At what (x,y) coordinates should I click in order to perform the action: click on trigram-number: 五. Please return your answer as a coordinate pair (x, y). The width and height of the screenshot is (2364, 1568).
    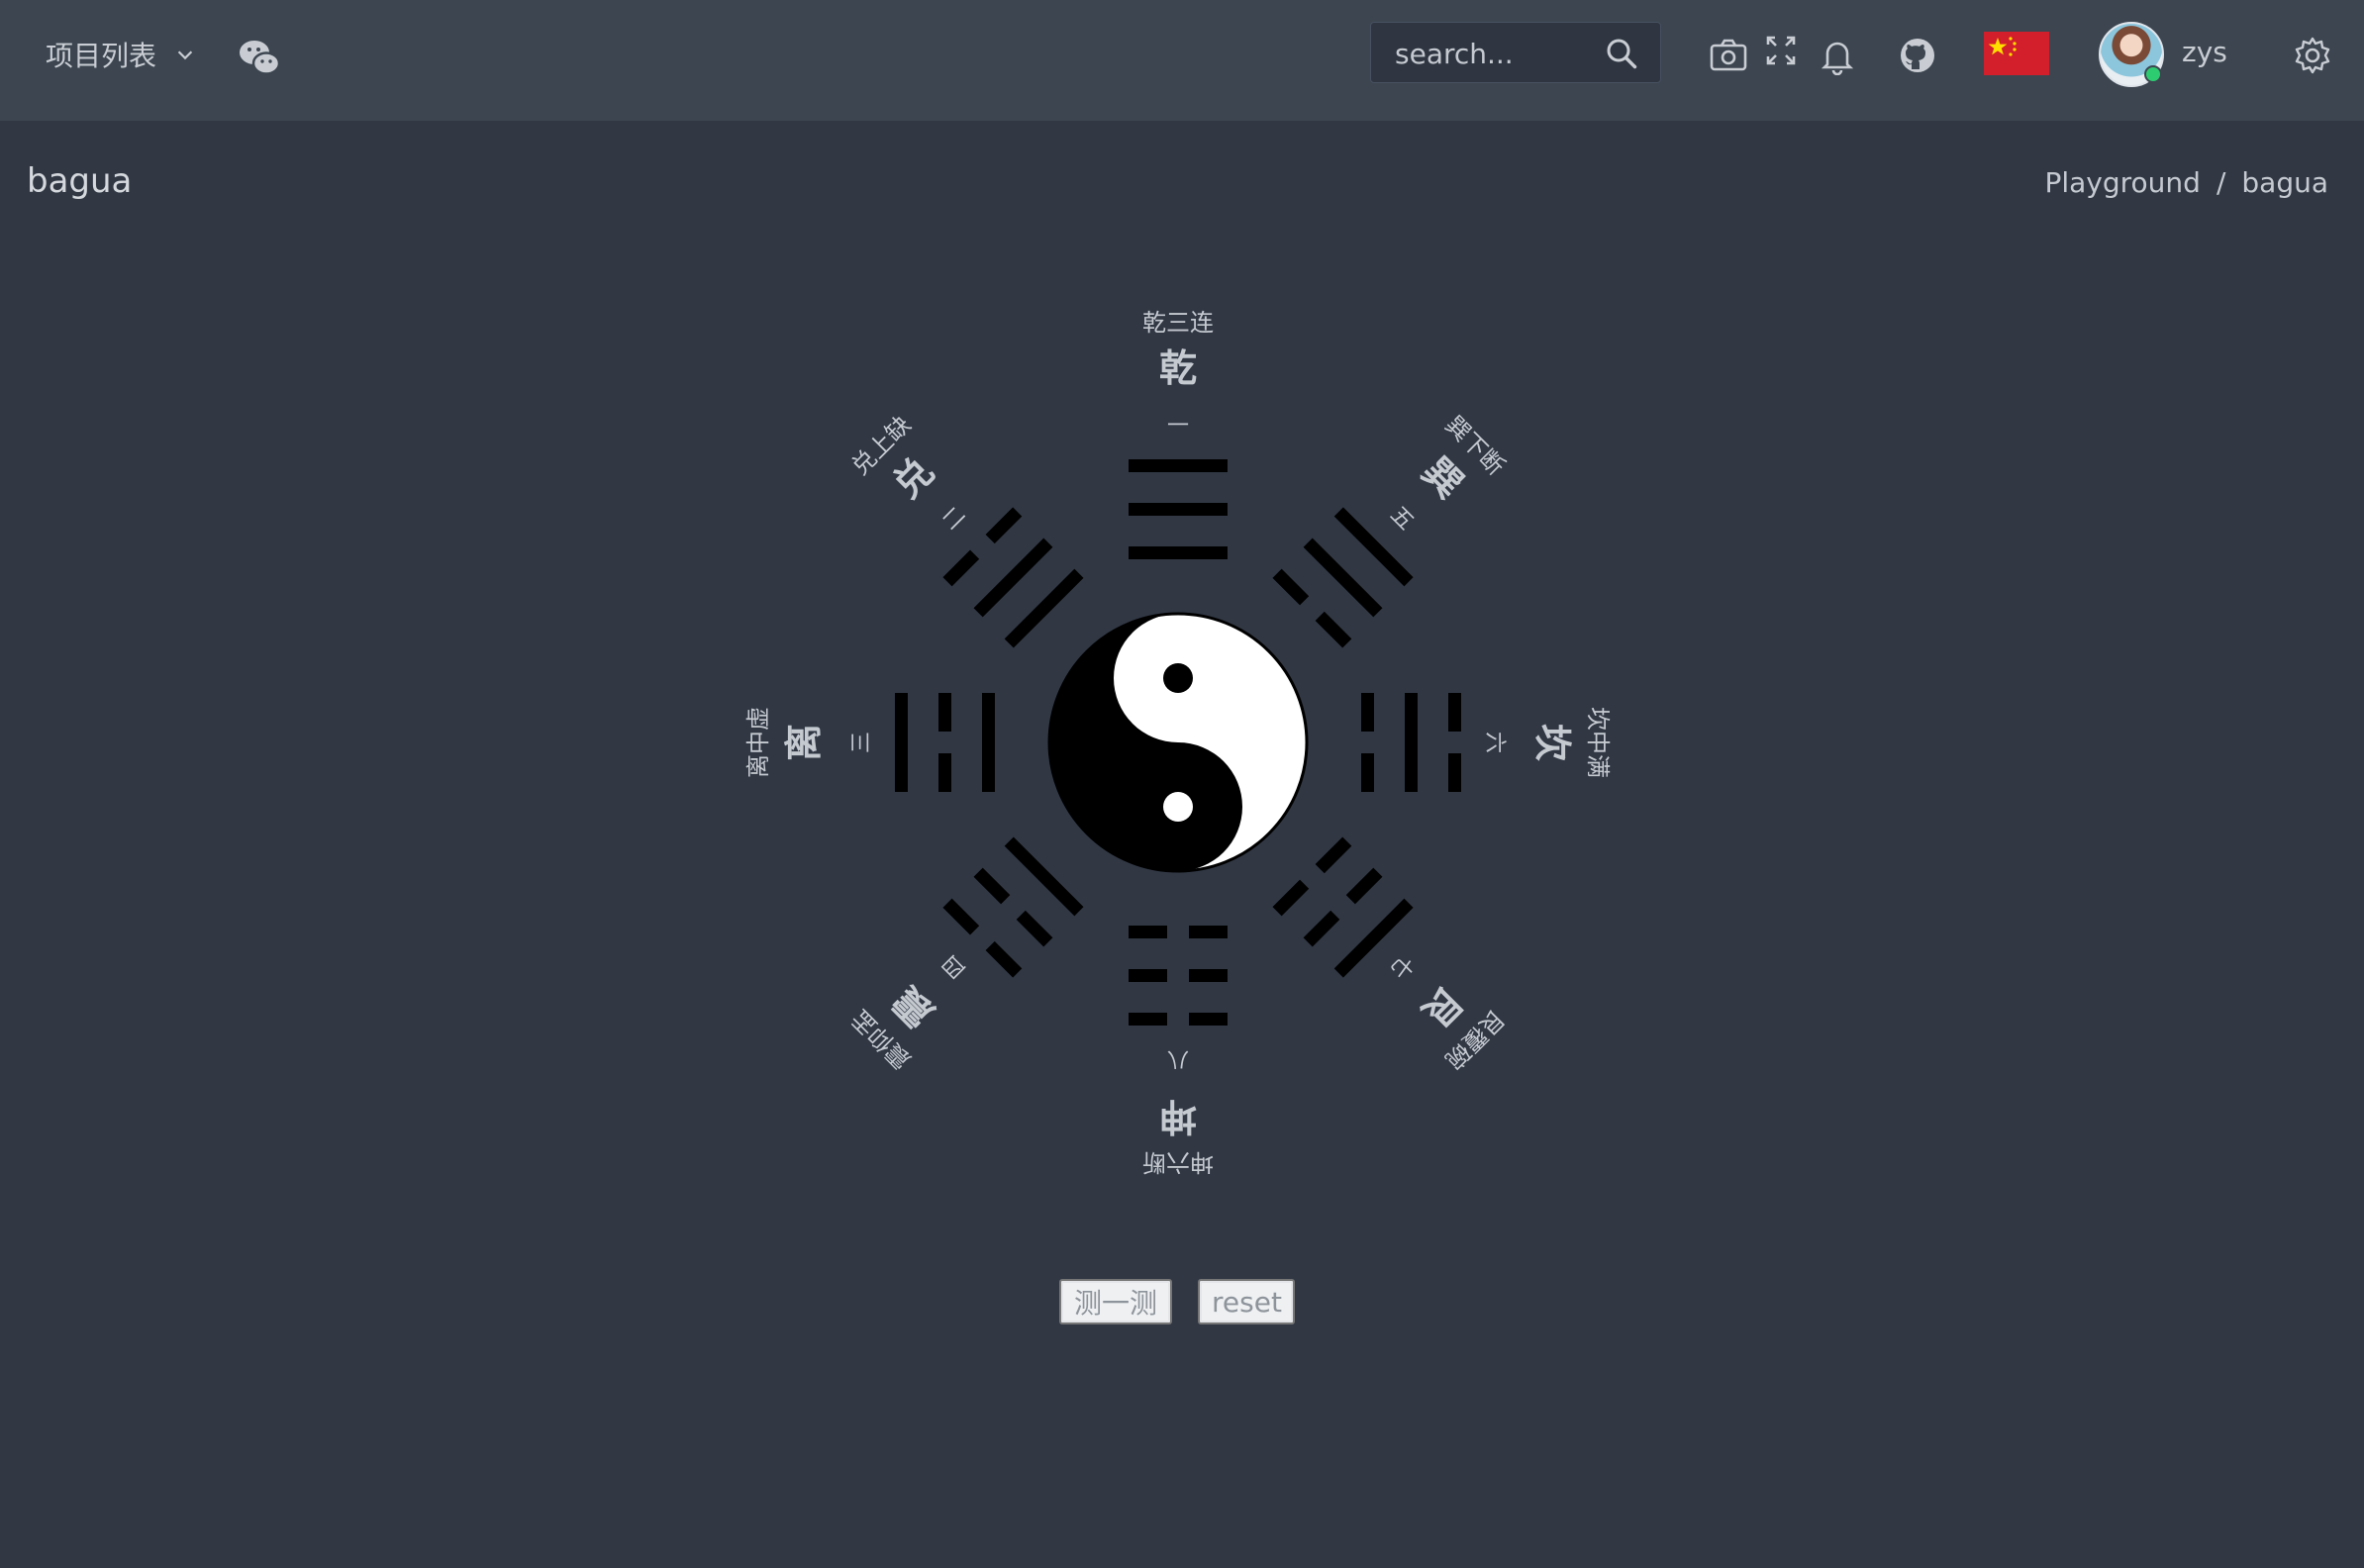
    Looking at the image, I should click on (1401, 518).